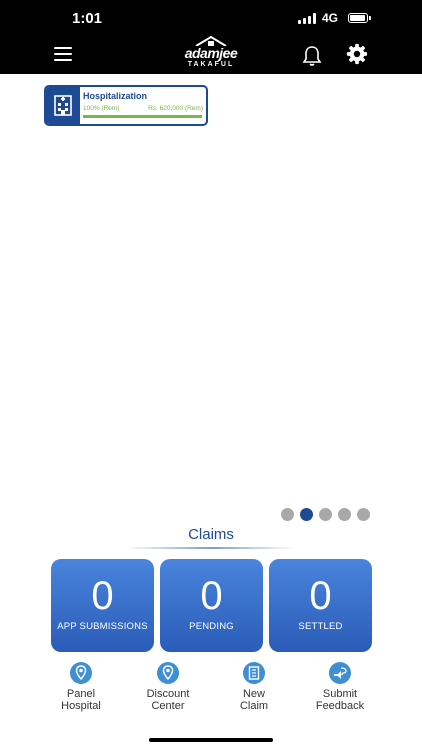  What do you see at coordinates (359, 18) in the screenshot?
I see `battery-icon` at bounding box center [359, 18].